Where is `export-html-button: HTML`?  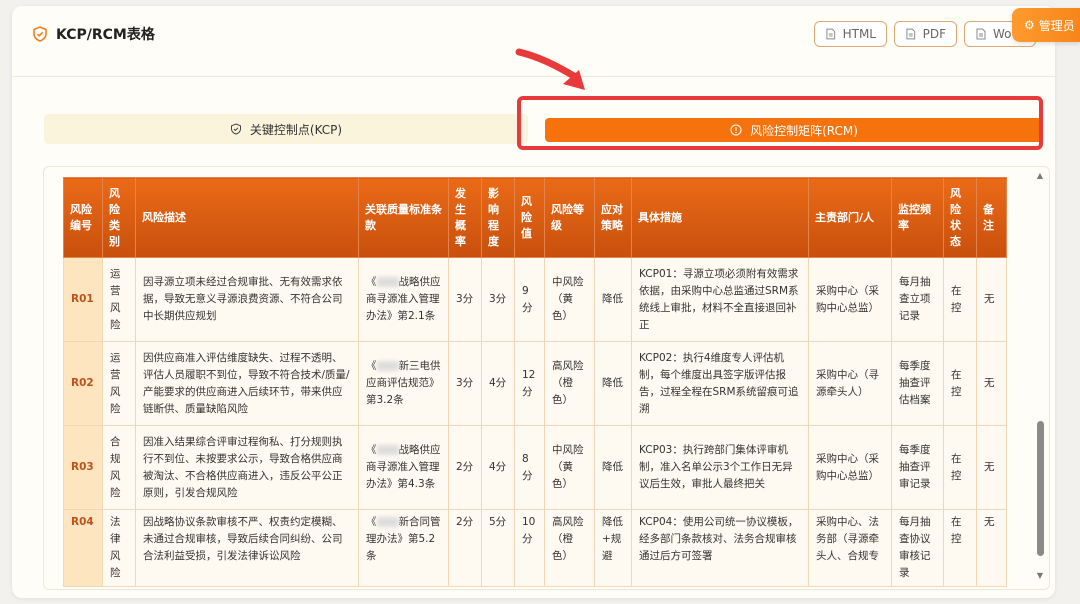
export-html-button: HTML is located at coordinates (850, 34).